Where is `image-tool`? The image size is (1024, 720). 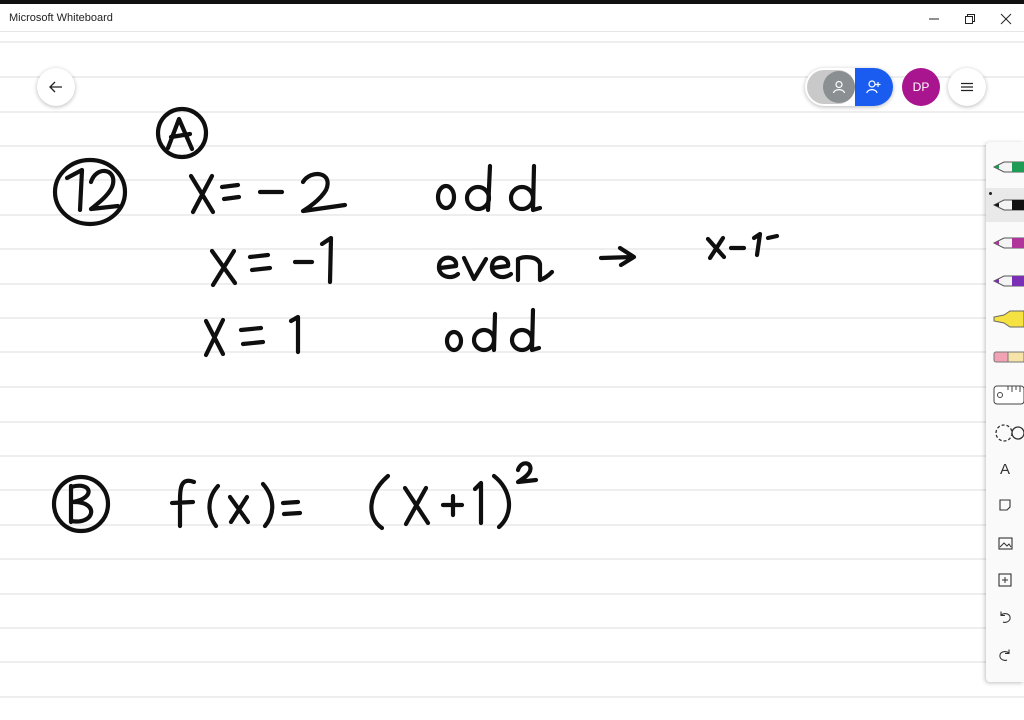
image-tool is located at coordinates (1005, 543).